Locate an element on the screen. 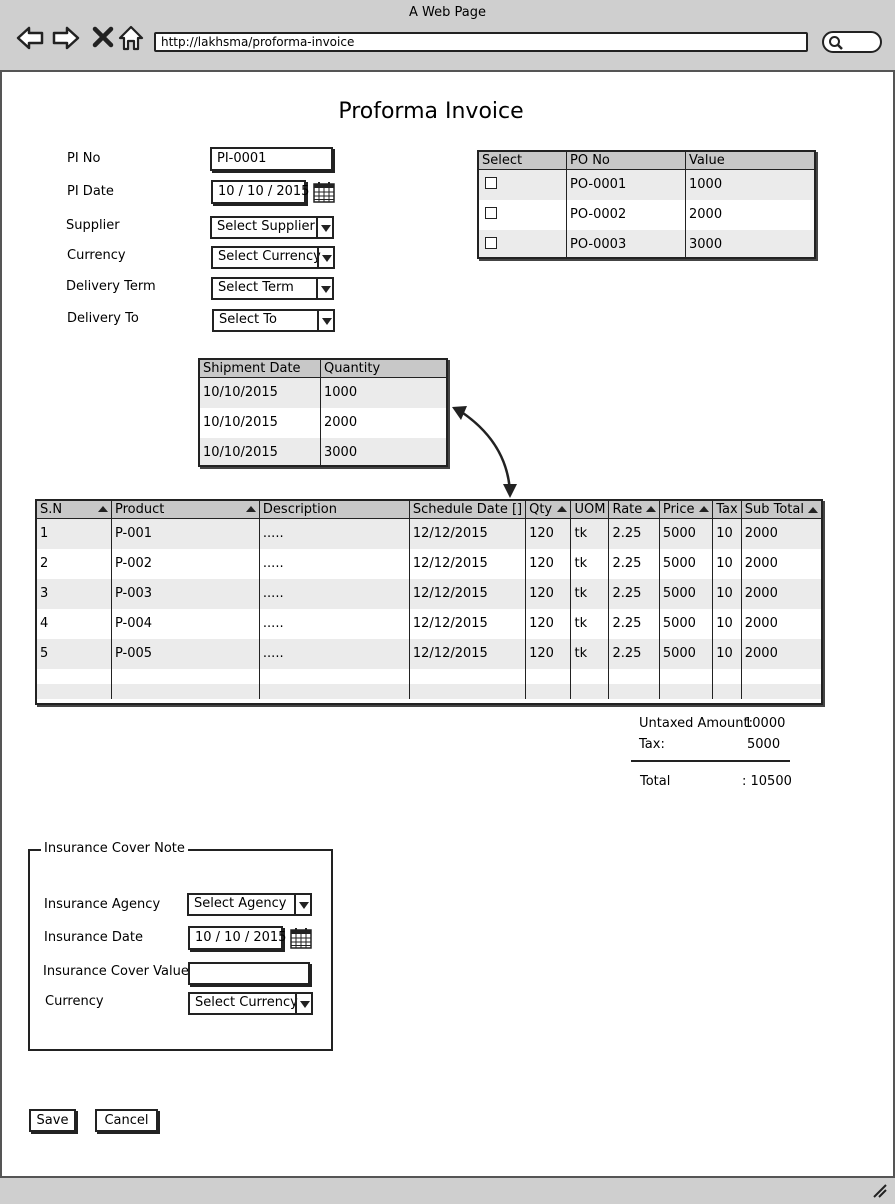  table-row: 5 P-005..... 12/12/2015 120 tk 2.25 5000 10 2000 is located at coordinates (429, 653).